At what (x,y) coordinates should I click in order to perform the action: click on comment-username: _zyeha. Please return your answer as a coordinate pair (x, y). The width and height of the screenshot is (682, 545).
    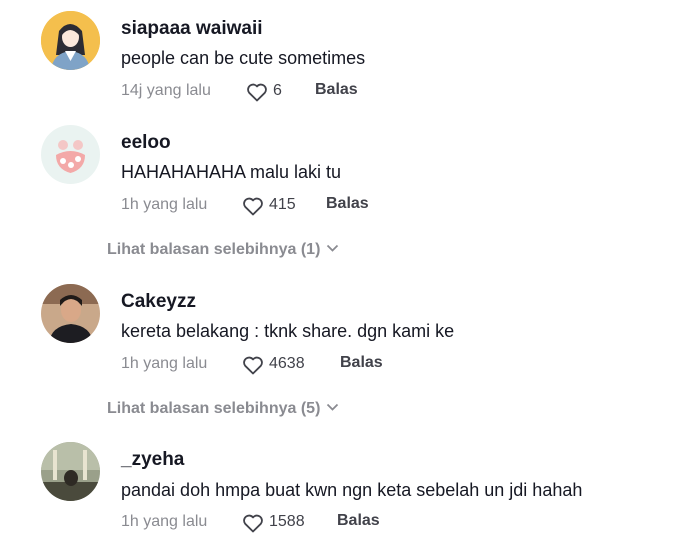
    Looking at the image, I should click on (152, 460).